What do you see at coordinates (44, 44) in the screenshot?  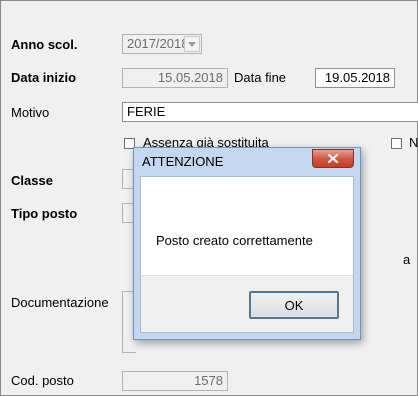 I see `anno-scol-label: Anno scol.` at bounding box center [44, 44].